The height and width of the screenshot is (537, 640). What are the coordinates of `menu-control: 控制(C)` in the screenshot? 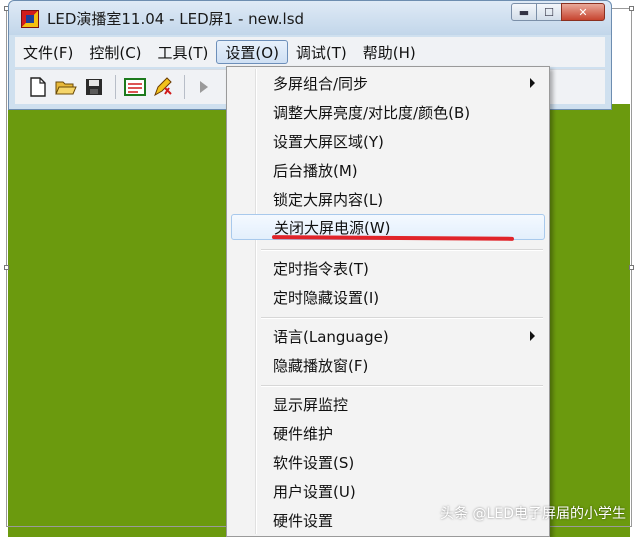 It's located at (115, 52).